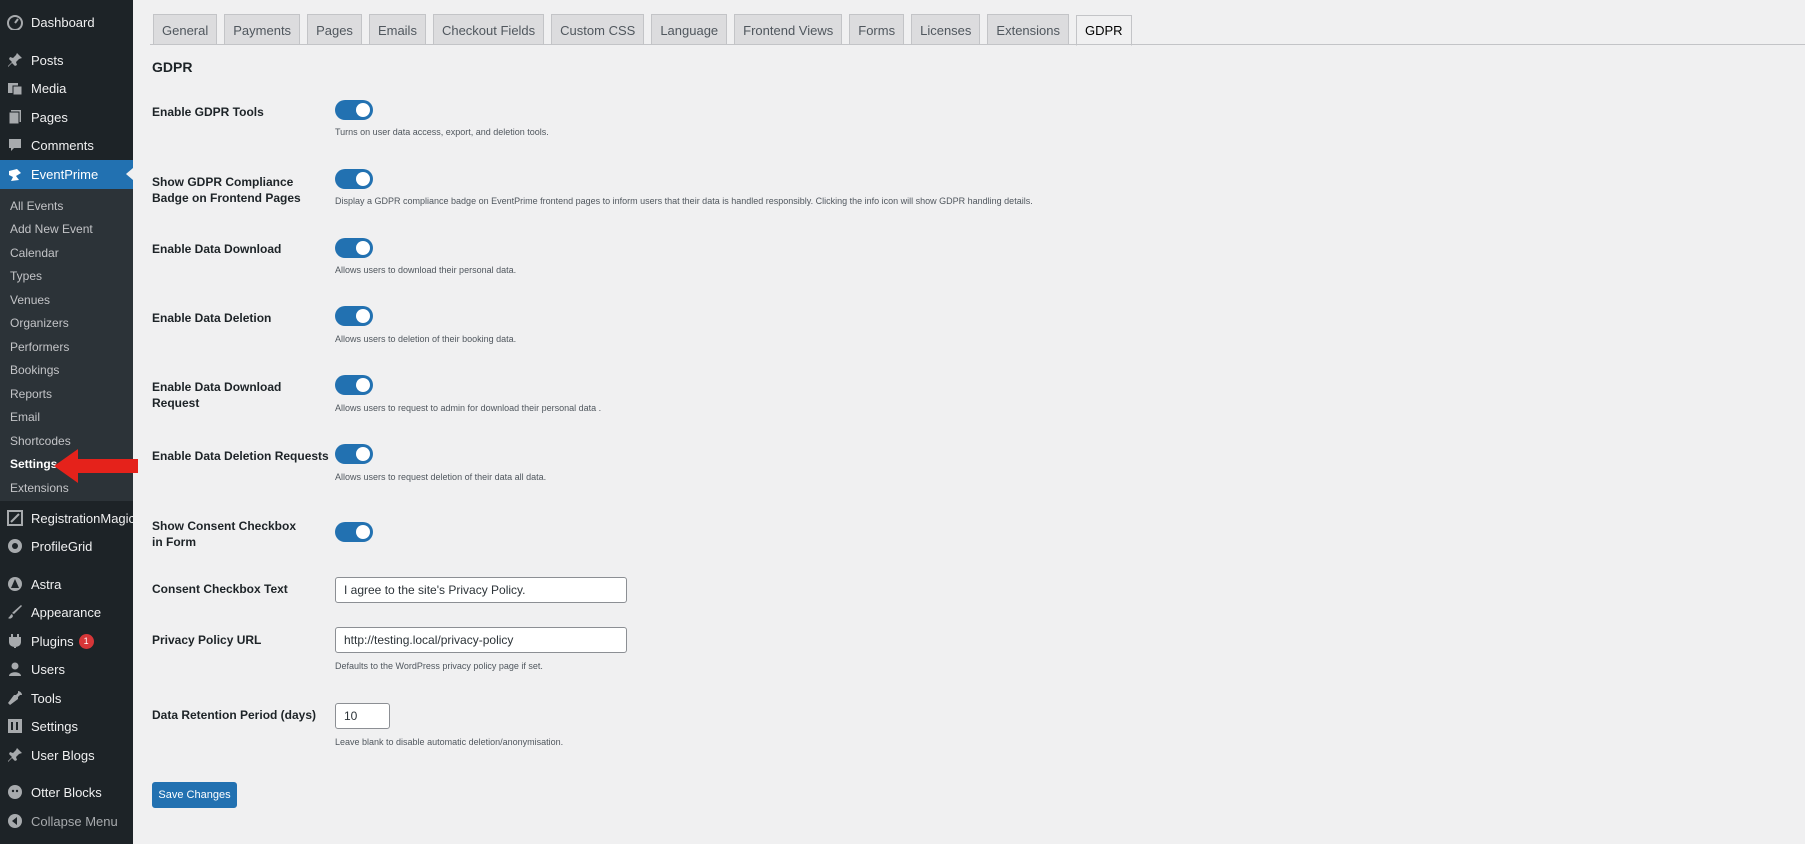 The height and width of the screenshot is (844, 1805). What do you see at coordinates (66, 416) in the screenshot?
I see `submenu-email: Email` at bounding box center [66, 416].